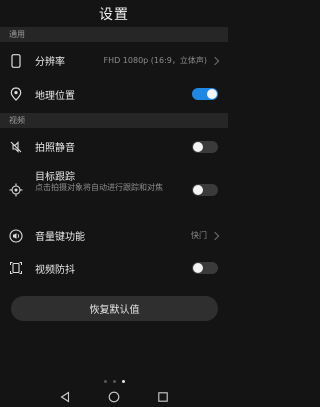 Image resolution: width=320 pixels, height=407 pixels. I want to click on tracking-toggle, so click(205, 190).